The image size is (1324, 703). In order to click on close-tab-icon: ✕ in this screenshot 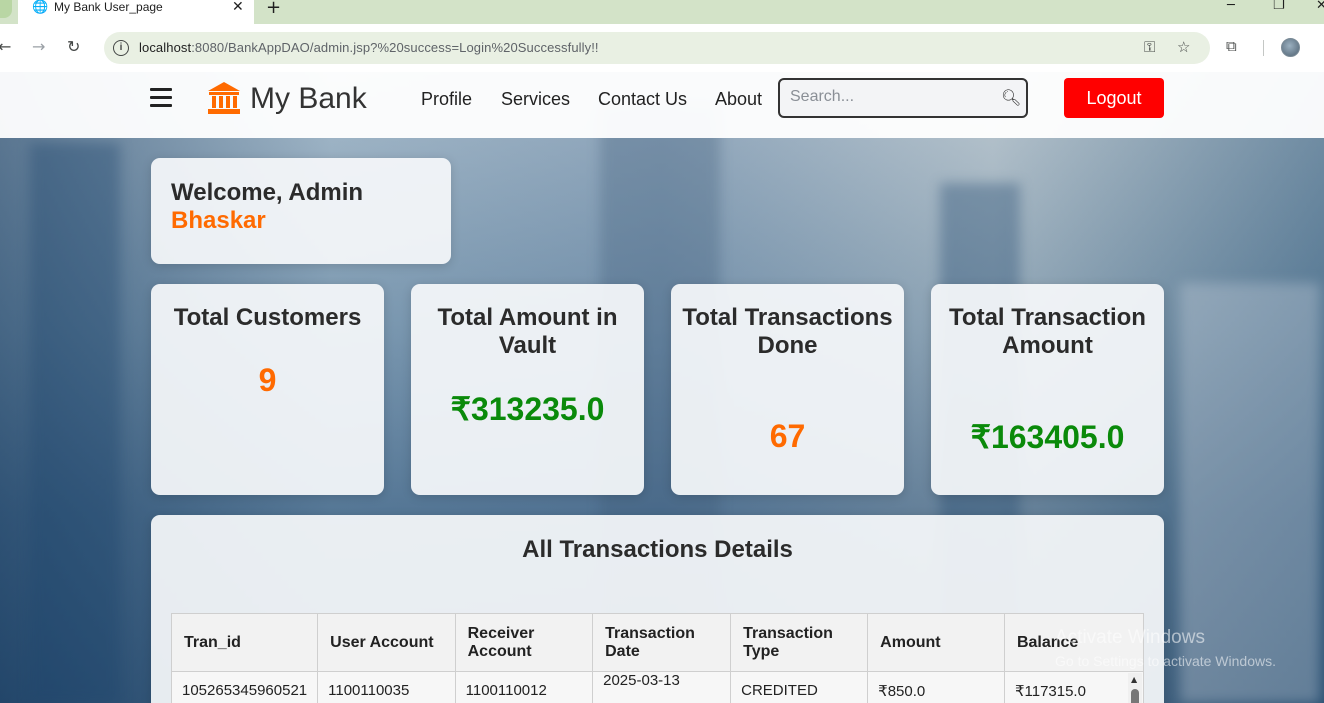, I will do `click(238, 7)`.